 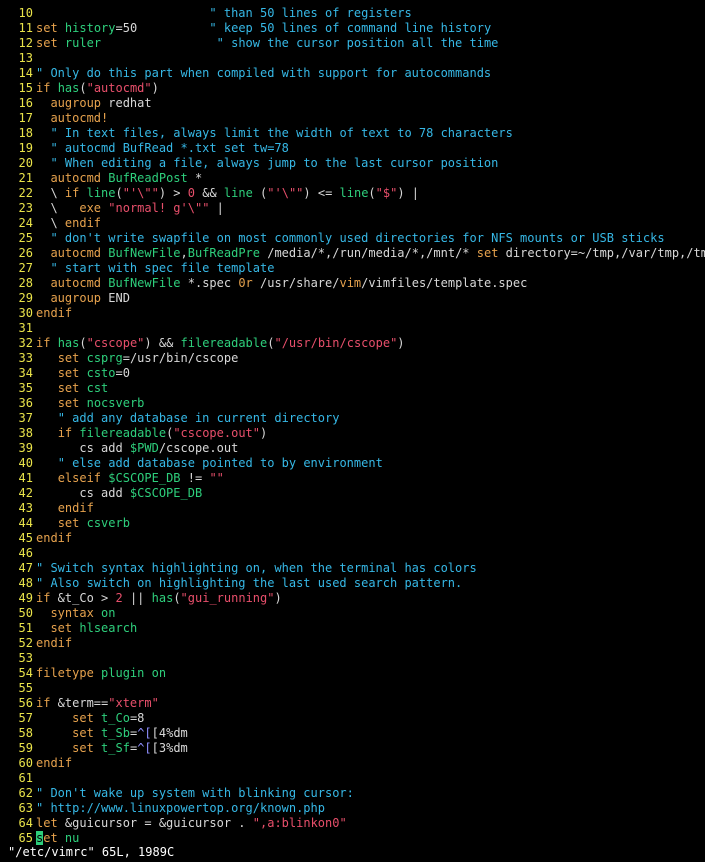 I want to click on code-line: 43 endif, so click(x=352, y=508).